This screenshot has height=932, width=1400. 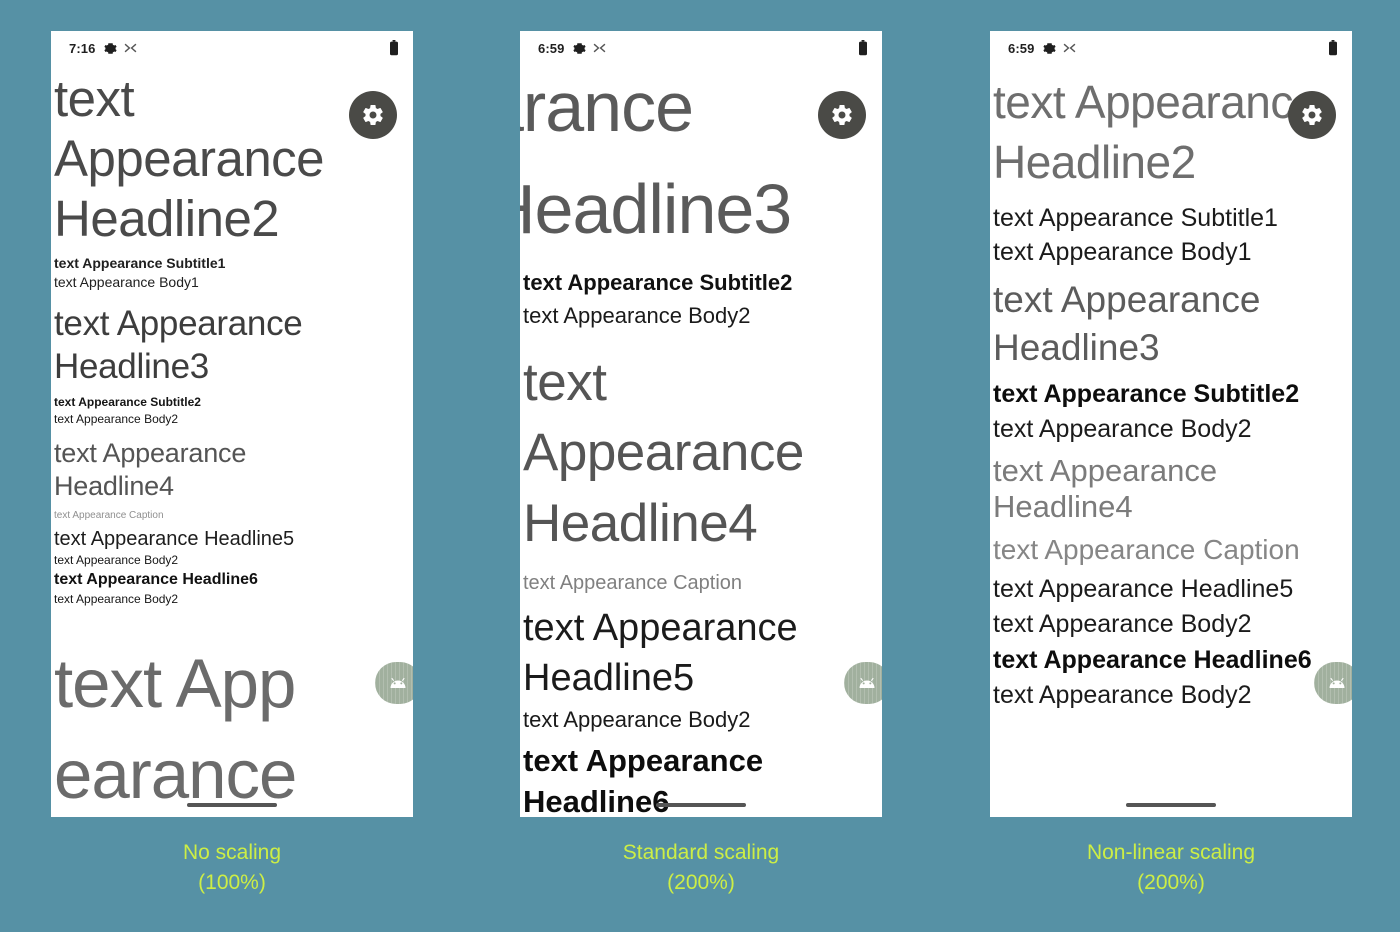 I want to click on caption-non-linear-scaling: Non-linear scaling (200%), so click(x=1171, y=868).